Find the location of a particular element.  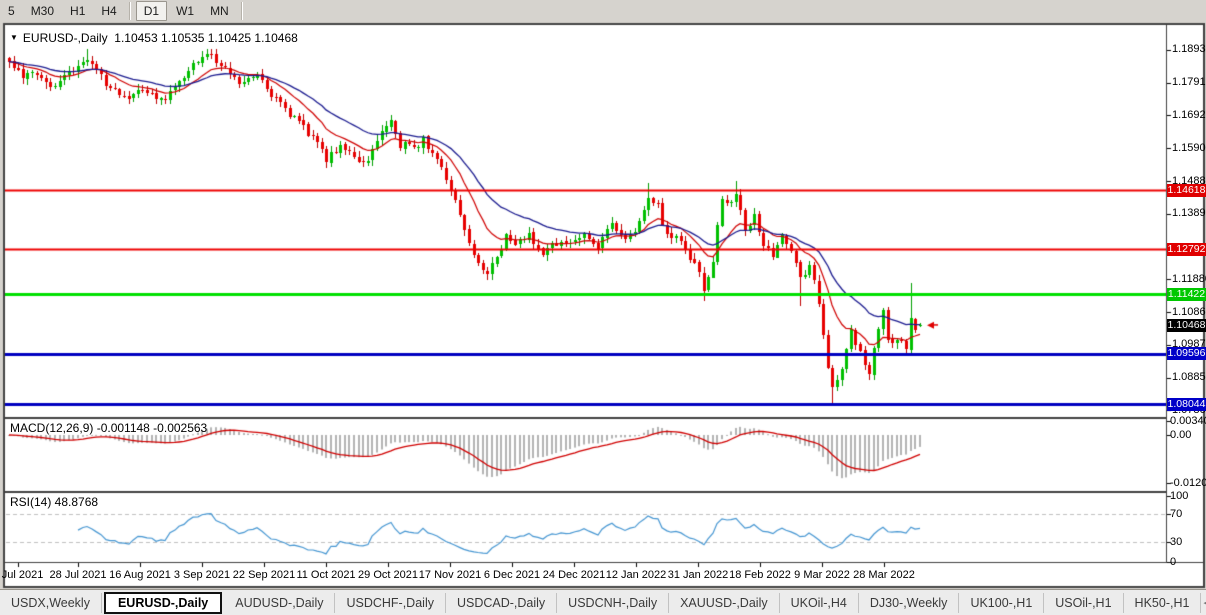

date-axis-label: 9 Mar 2022 is located at coordinates (822, 575).